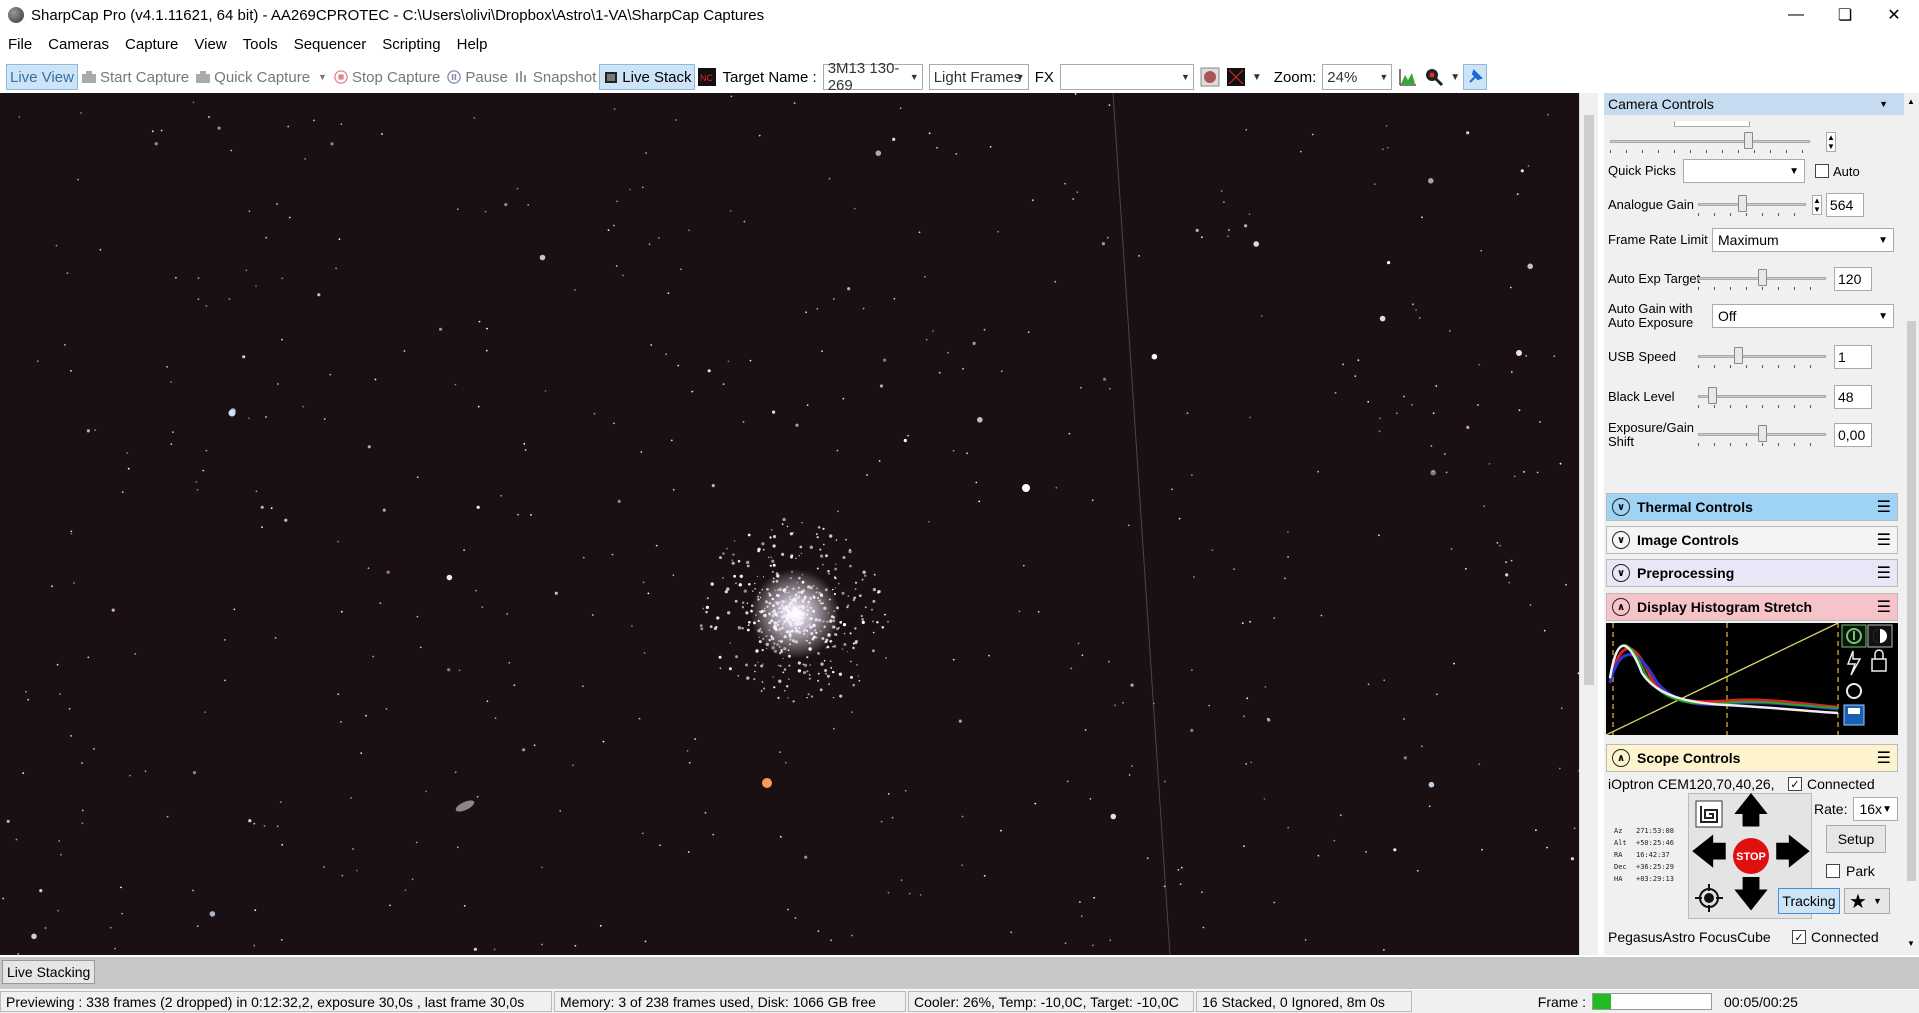 This screenshot has height=1013, width=1919. I want to click on histogram-stretch-graph, so click(1751, 679).